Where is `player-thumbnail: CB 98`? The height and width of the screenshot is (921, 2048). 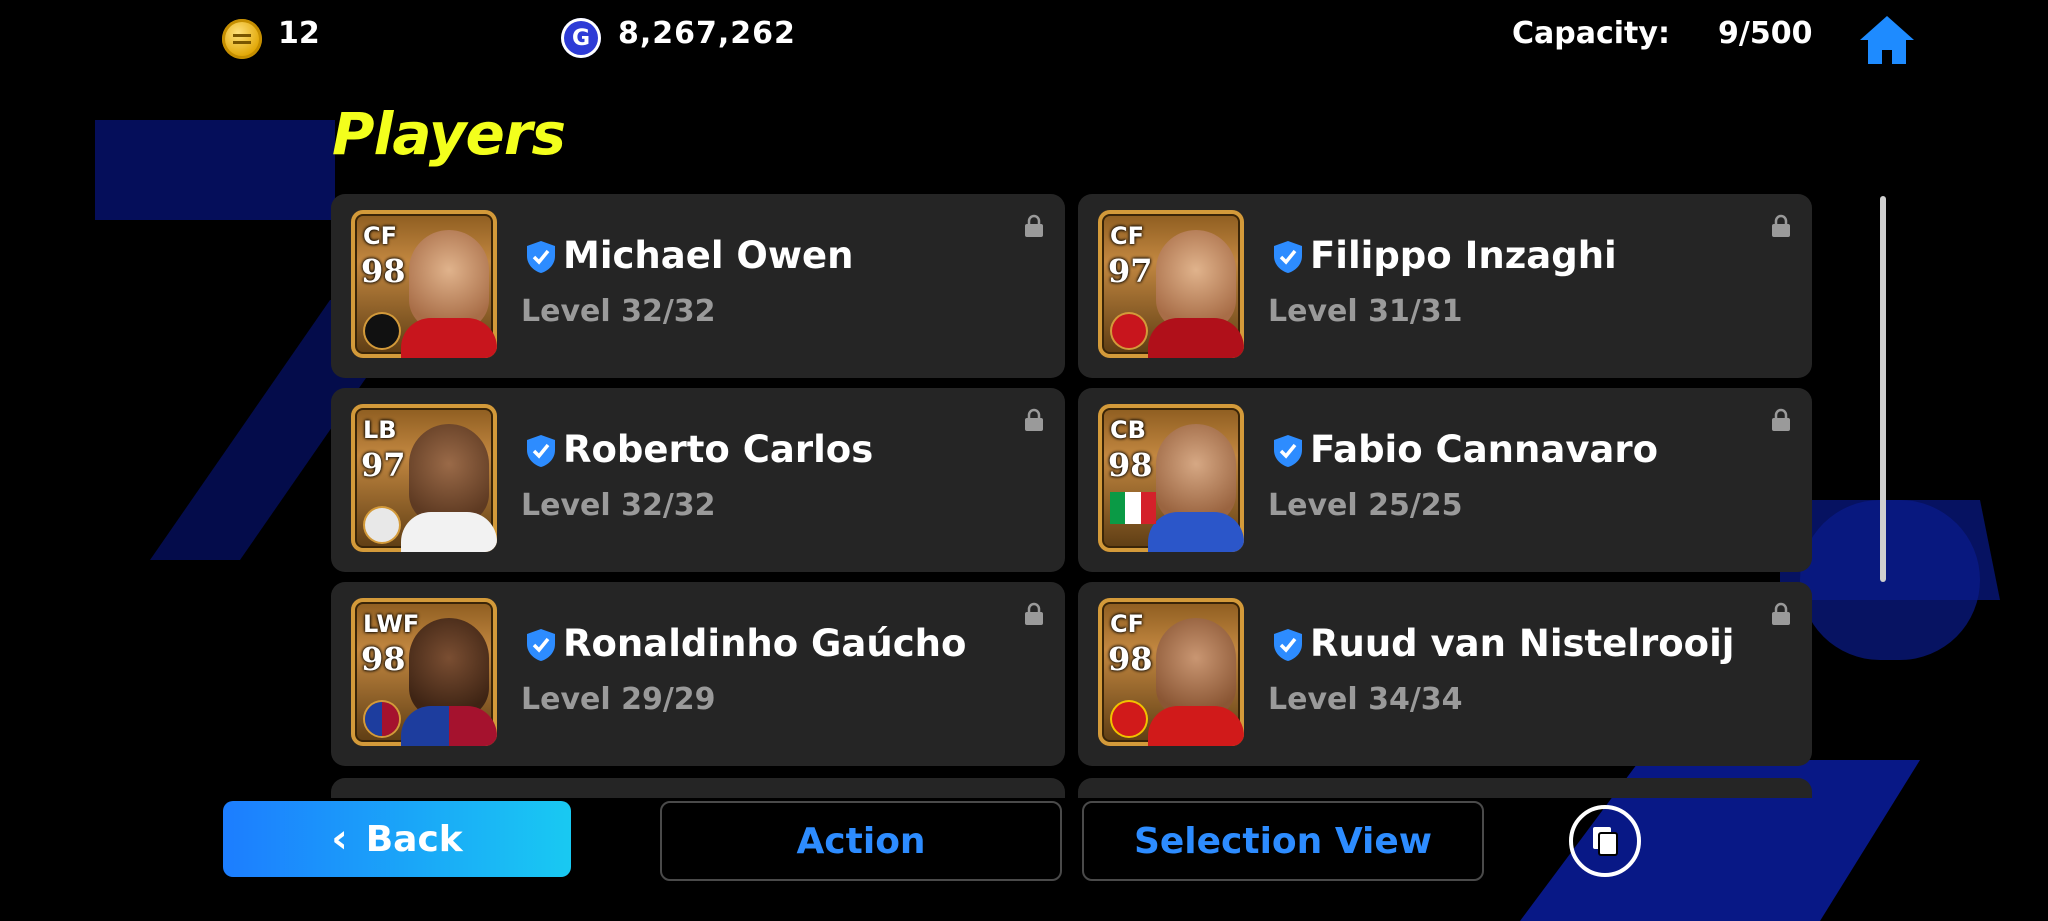 player-thumbnail: CB 98 is located at coordinates (1171, 478).